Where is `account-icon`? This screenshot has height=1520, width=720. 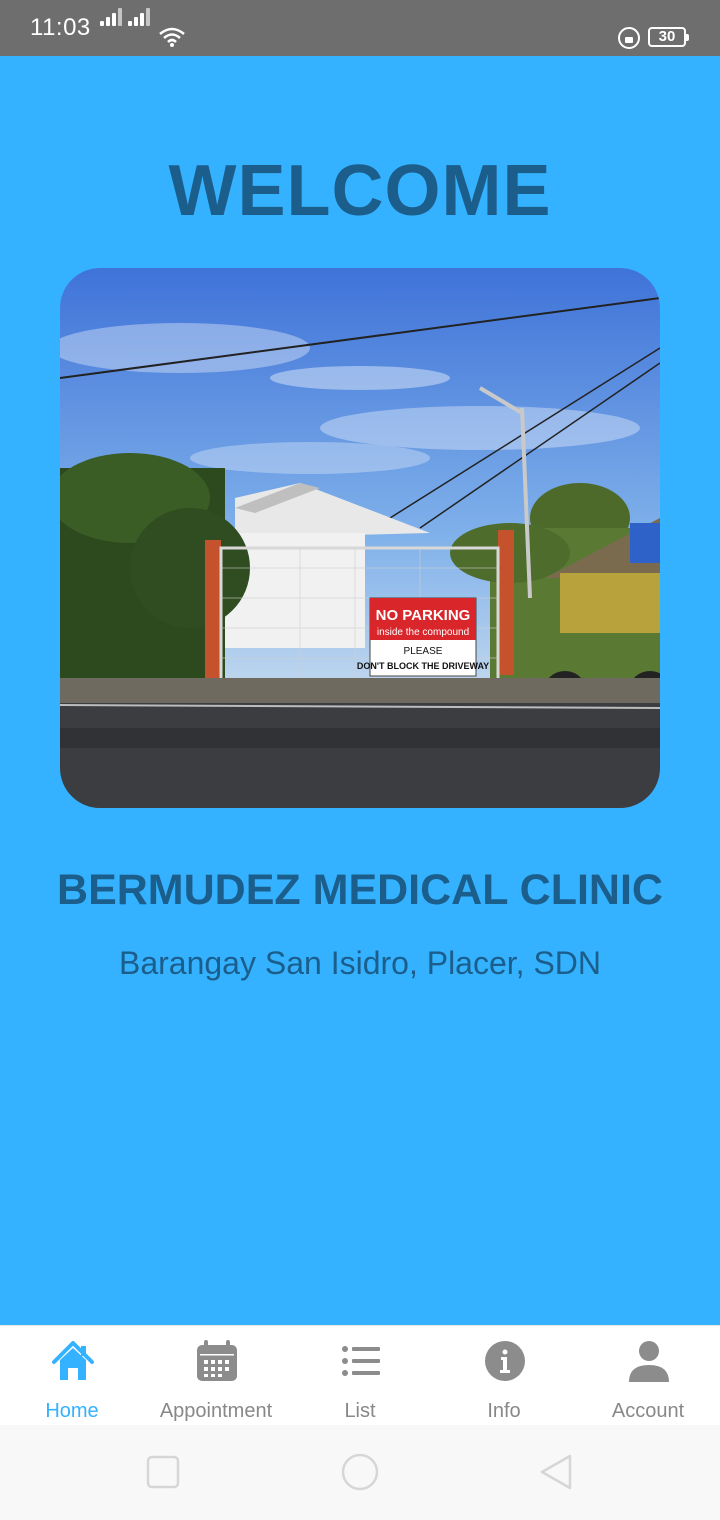 account-icon is located at coordinates (649, 1361).